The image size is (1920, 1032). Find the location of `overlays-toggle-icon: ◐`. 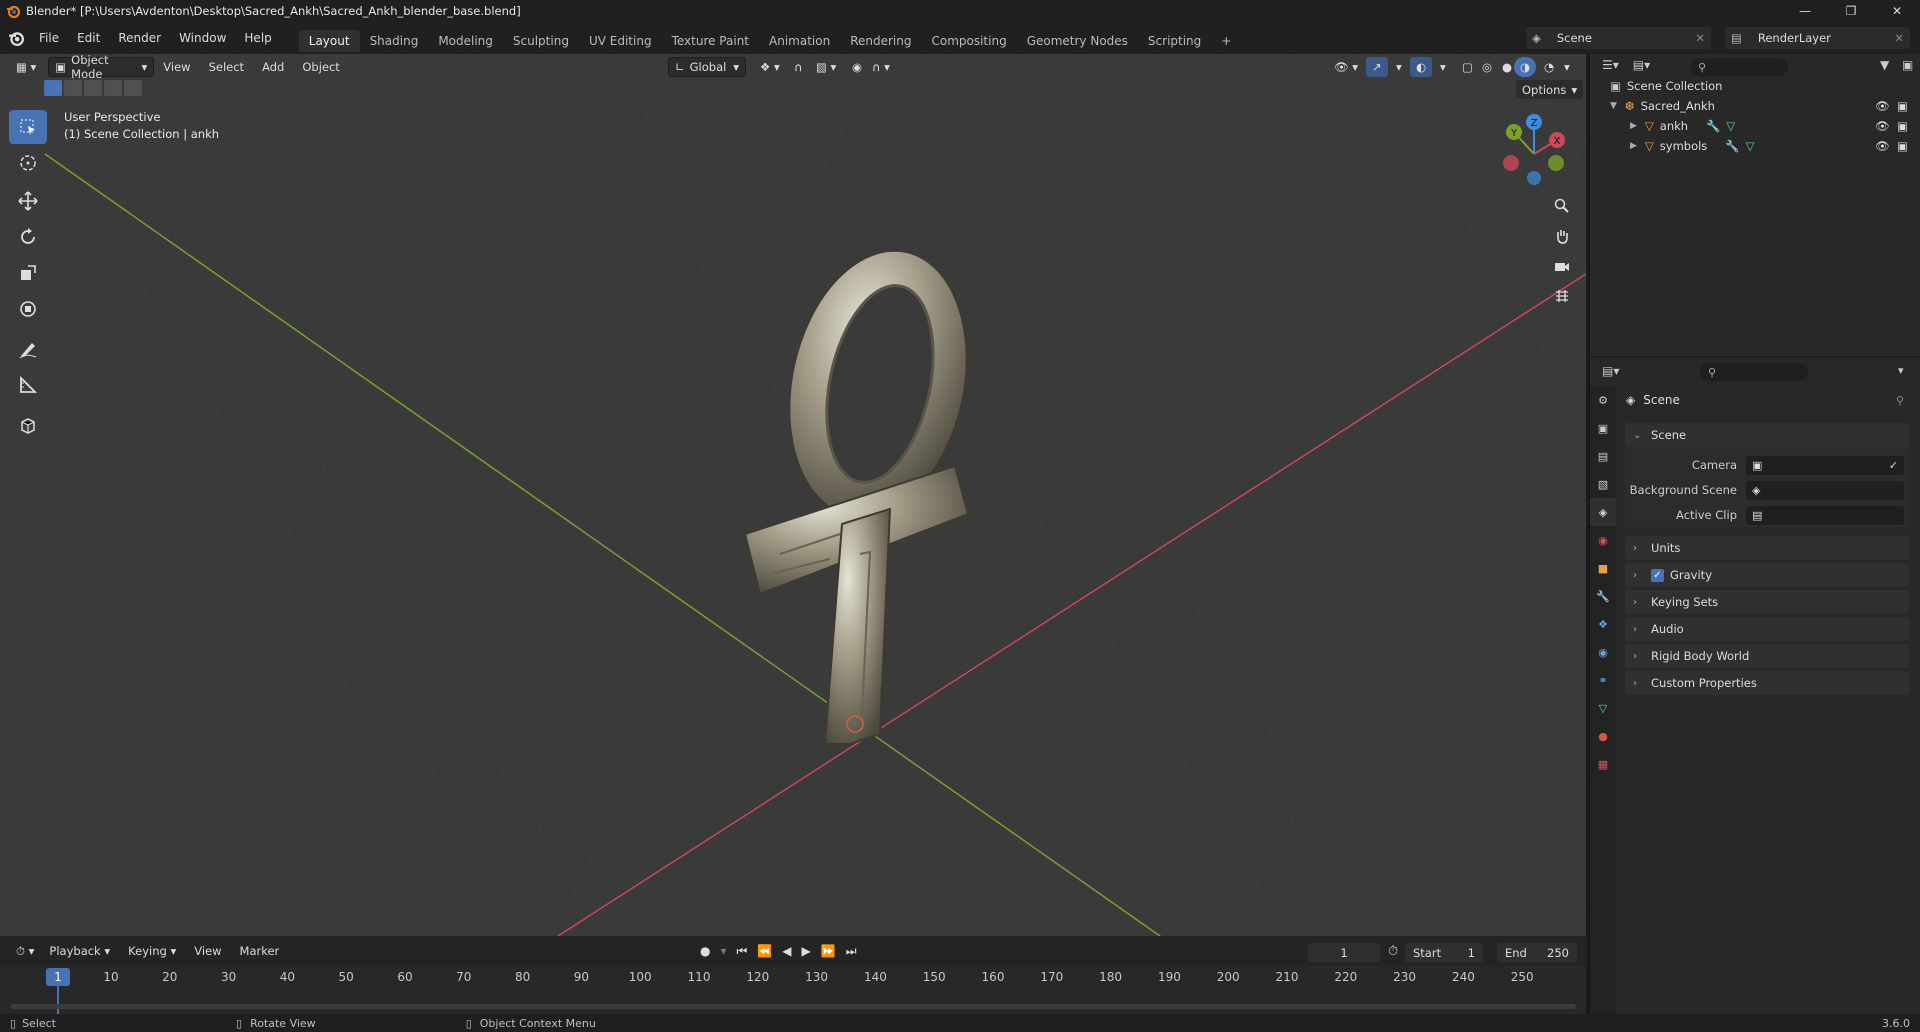

overlays-toggle-icon: ◐ is located at coordinates (1421, 67).